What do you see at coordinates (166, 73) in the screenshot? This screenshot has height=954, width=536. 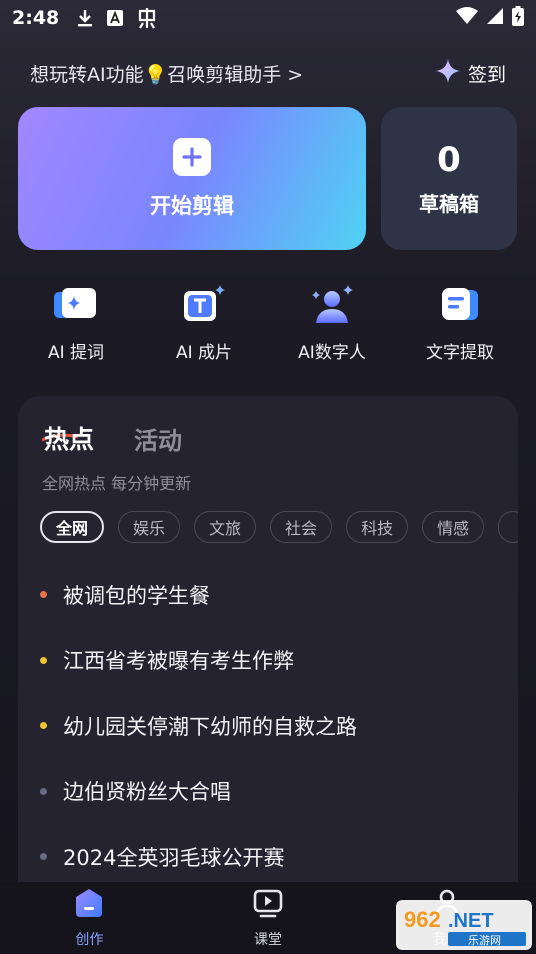 I see `assistant-banner-link: 想玩转AI功能💡召唤剪辑助手 >` at bounding box center [166, 73].